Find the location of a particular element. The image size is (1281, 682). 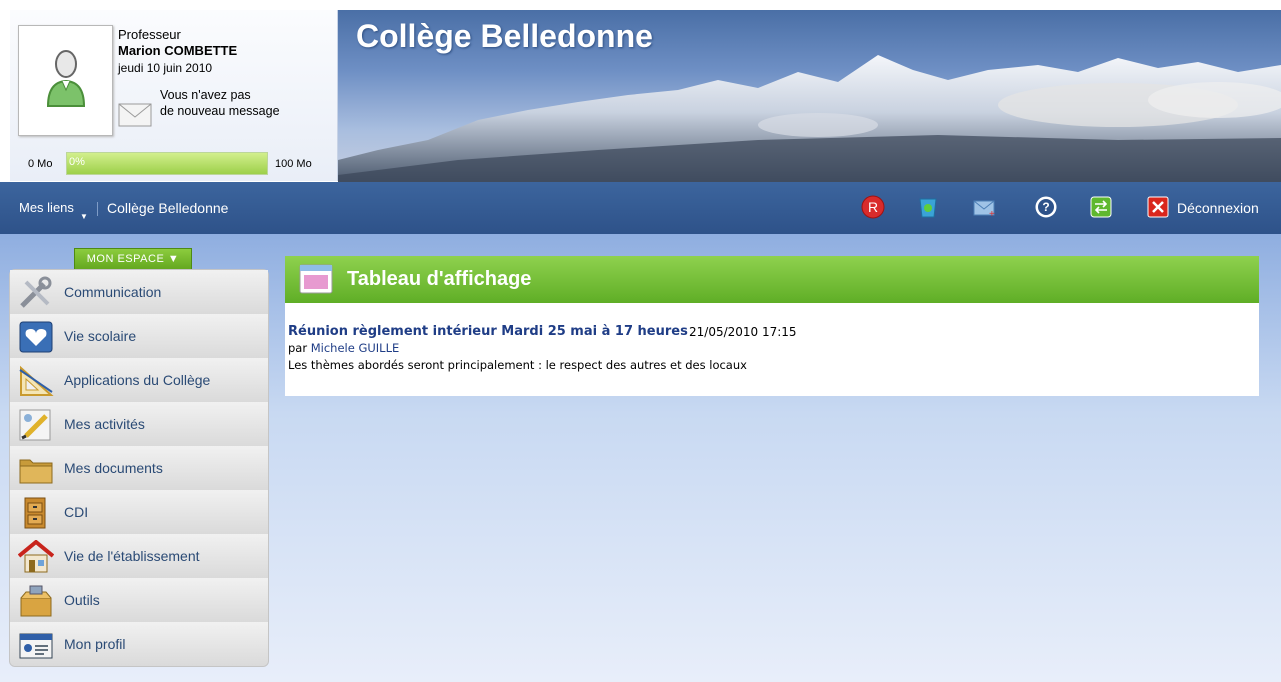

toolbox-icon is located at coordinates (36, 601).